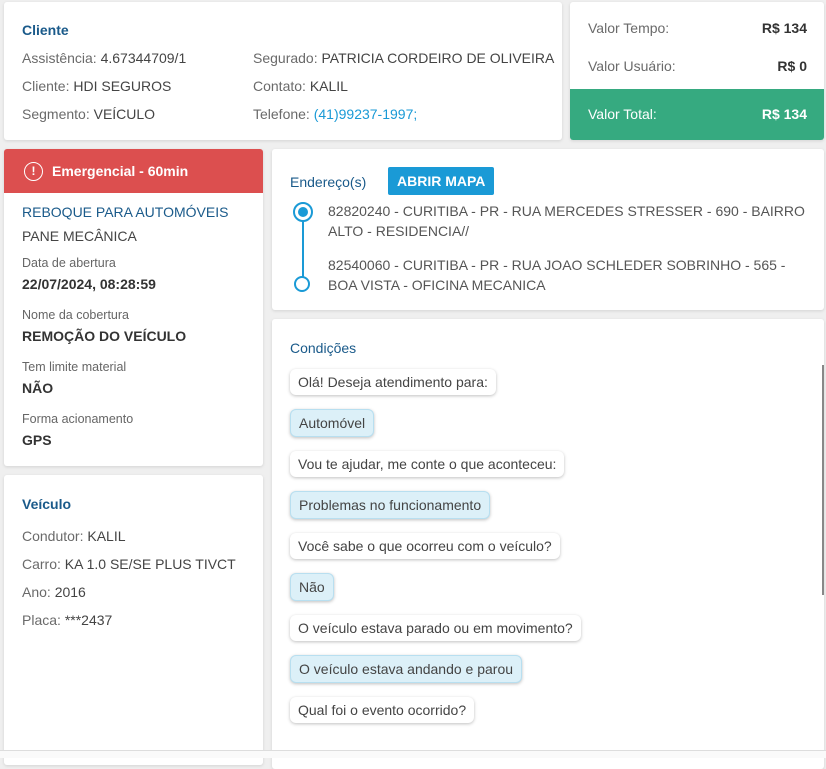 Image resolution: width=826 pixels, height=769 pixels. Describe the element at coordinates (47, 504) in the screenshot. I see `veiculo-title: Veículo` at that location.